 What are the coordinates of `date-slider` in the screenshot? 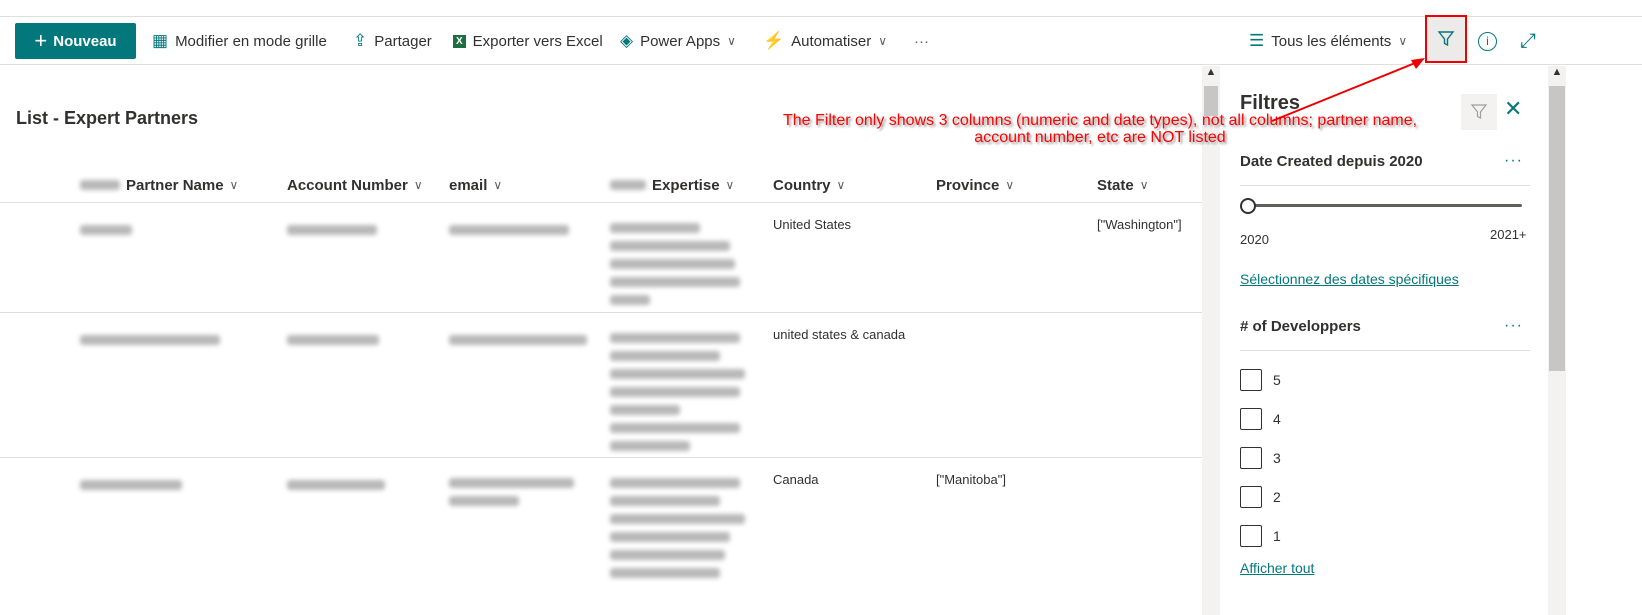 It's located at (1385, 205).